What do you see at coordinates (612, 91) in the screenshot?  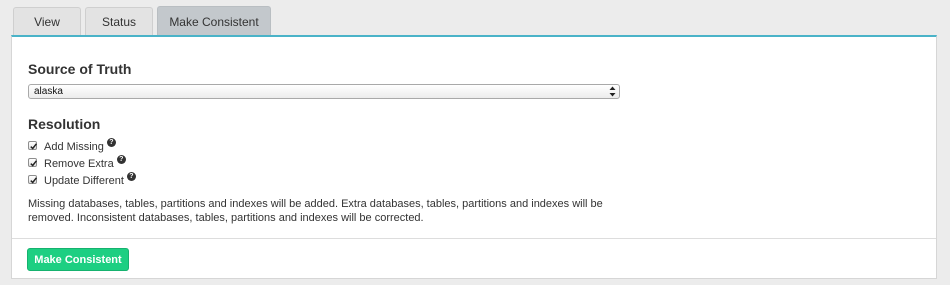 I see `select-arrows-icon` at bounding box center [612, 91].